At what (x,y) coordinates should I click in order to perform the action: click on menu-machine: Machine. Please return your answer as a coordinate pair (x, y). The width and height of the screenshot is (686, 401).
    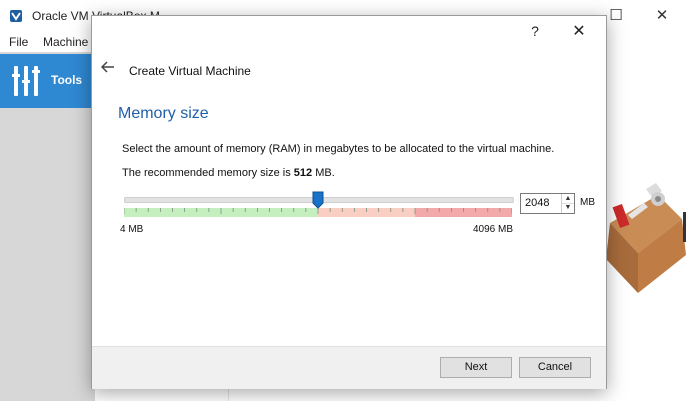
    Looking at the image, I should click on (65, 42).